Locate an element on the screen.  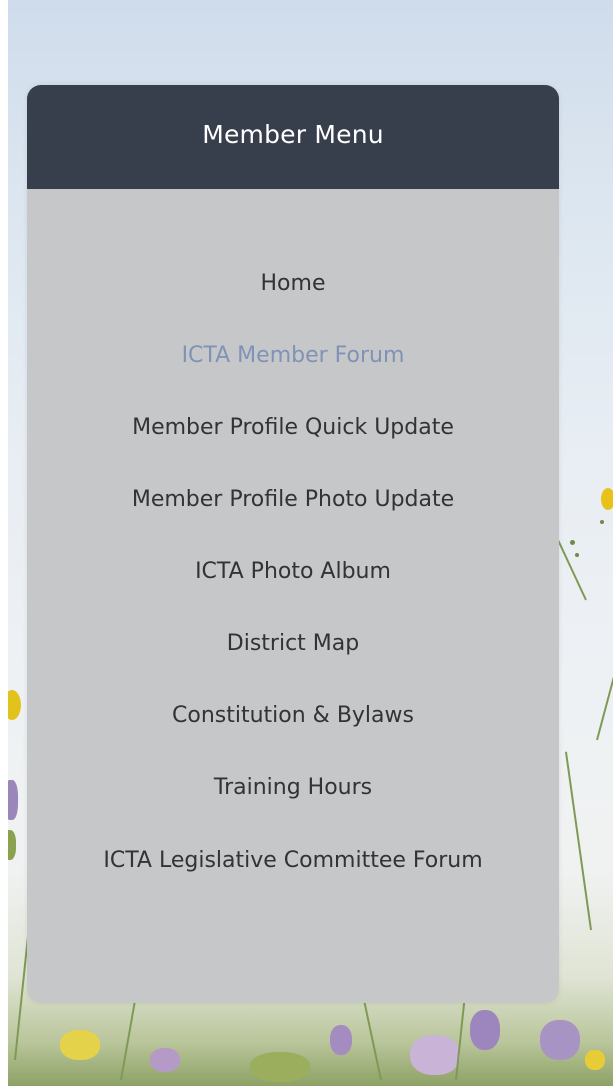
list-item: District Map is located at coordinates (293, 644).